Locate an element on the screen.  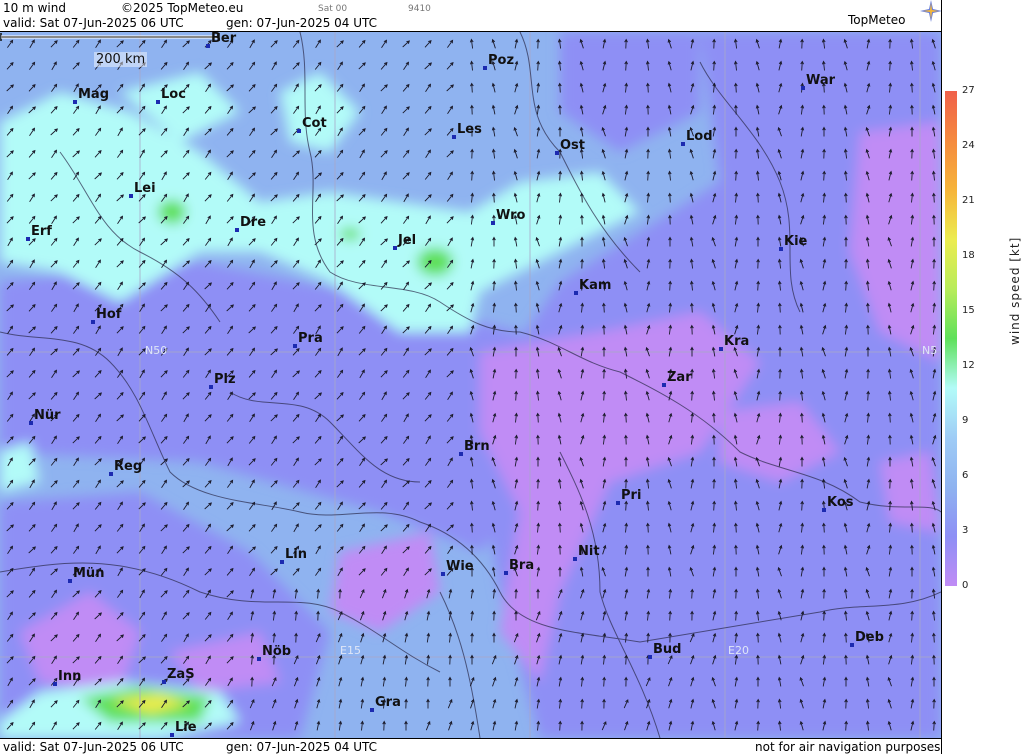
legend-tick-label: 15 is located at coordinates (968, 310).